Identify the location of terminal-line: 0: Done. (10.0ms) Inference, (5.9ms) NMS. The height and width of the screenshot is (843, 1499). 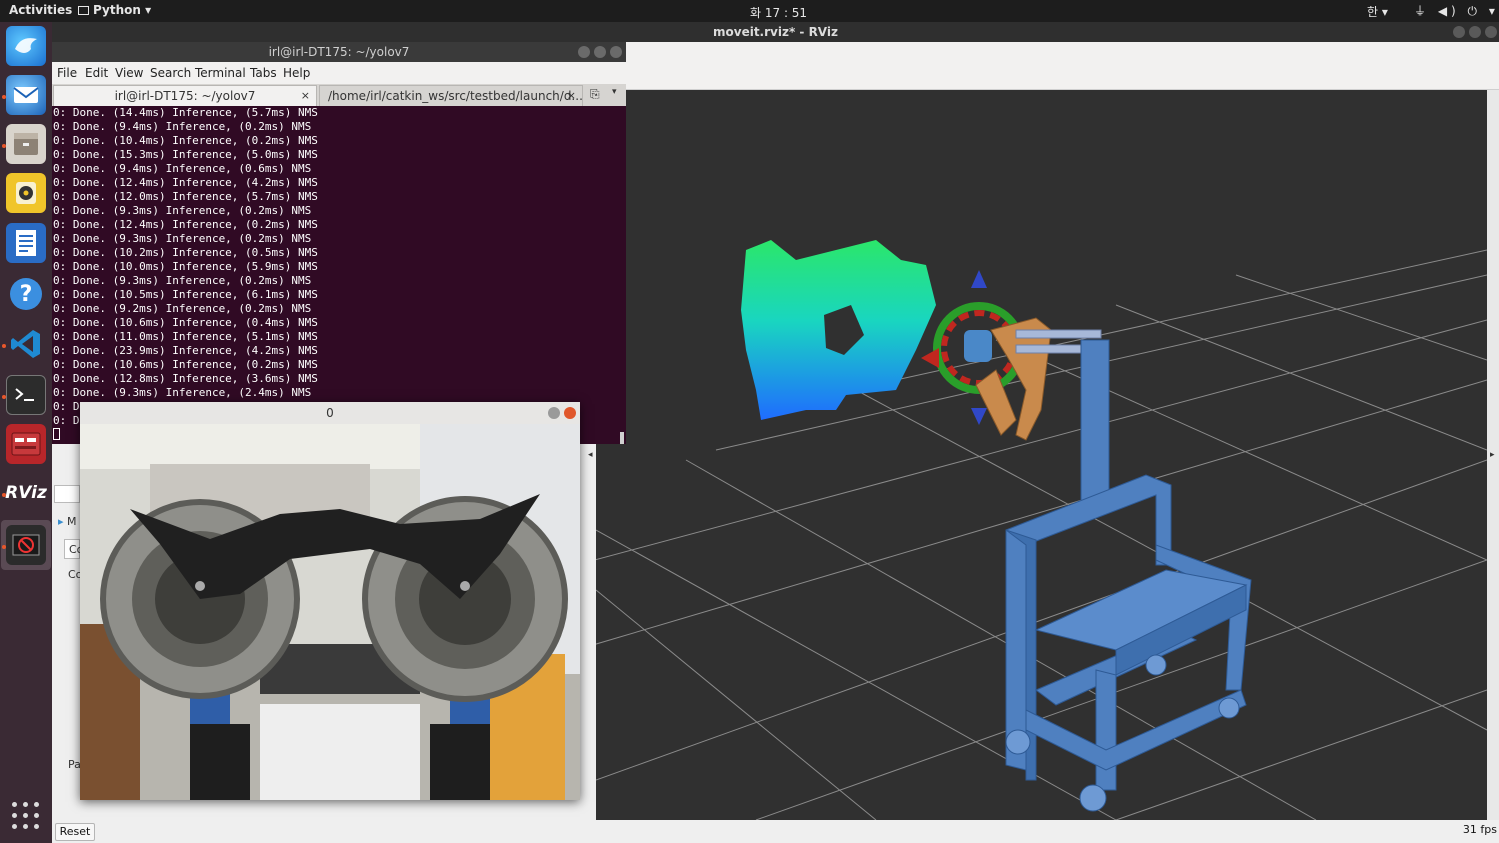
(185, 266).